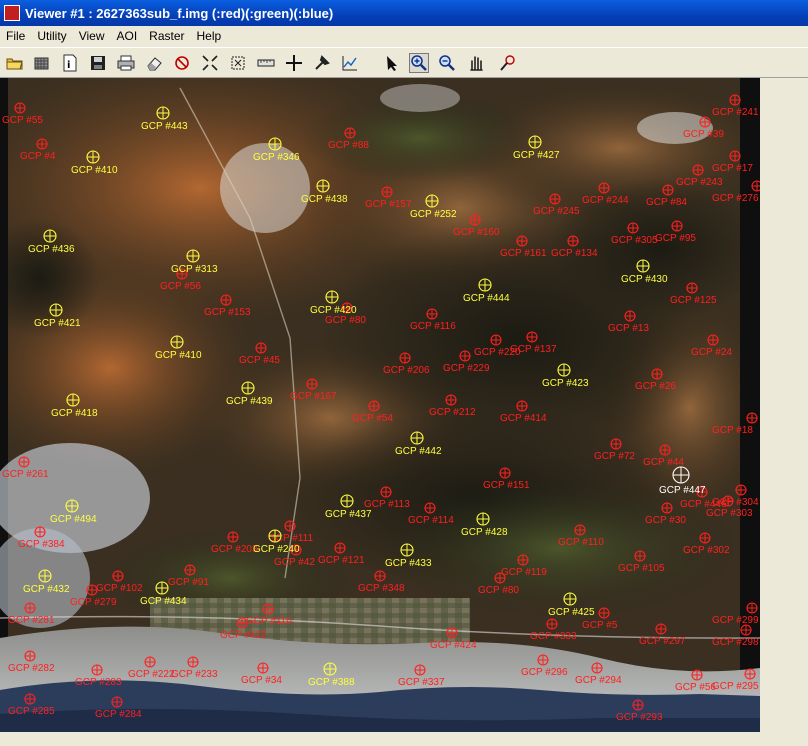 The height and width of the screenshot is (746, 808). Describe the element at coordinates (431, 520) in the screenshot. I see `gcp-label: GCP #114` at that location.